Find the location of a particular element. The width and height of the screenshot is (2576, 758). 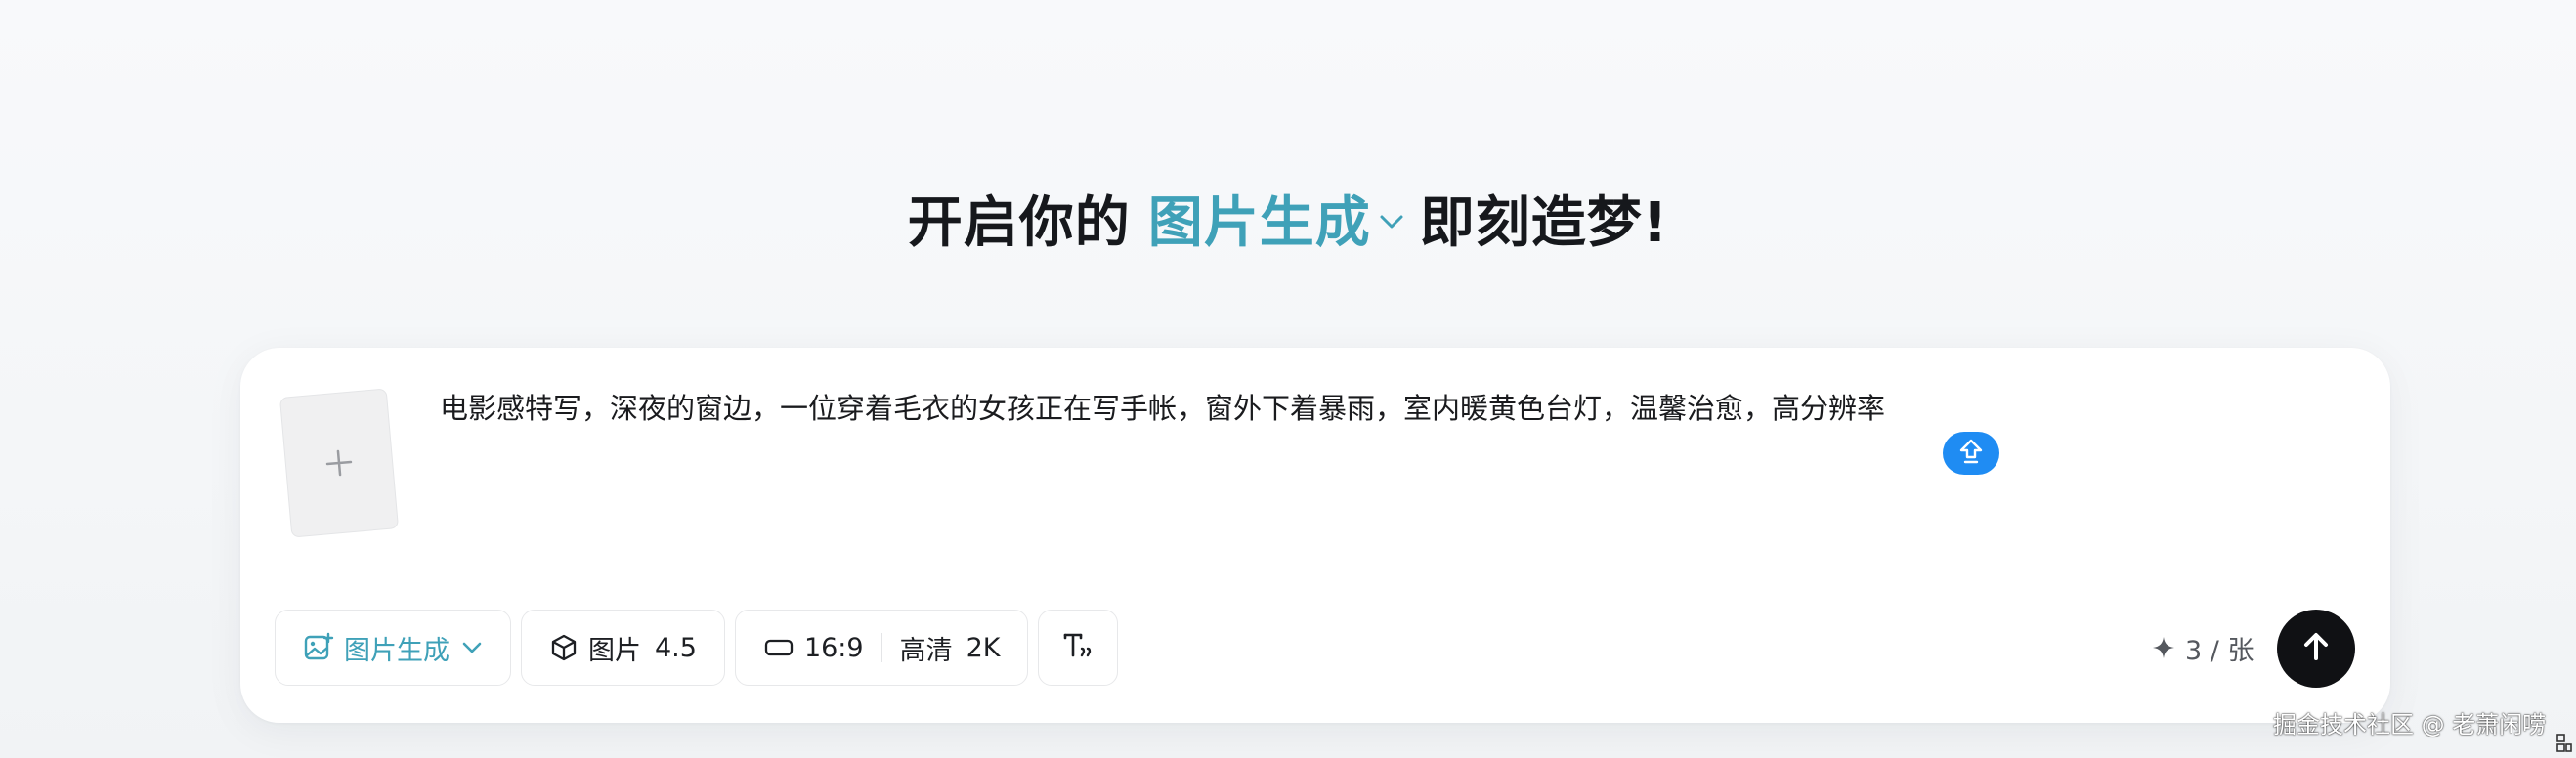

corner-grid-icon is located at coordinates (2564, 742).